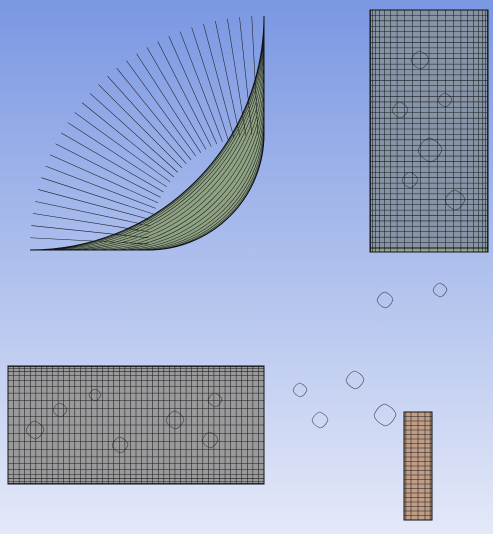  What do you see at coordinates (429, 129) in the screenshot?
I see `outlet-pipe-mesh` at bounding box center [429, 129].